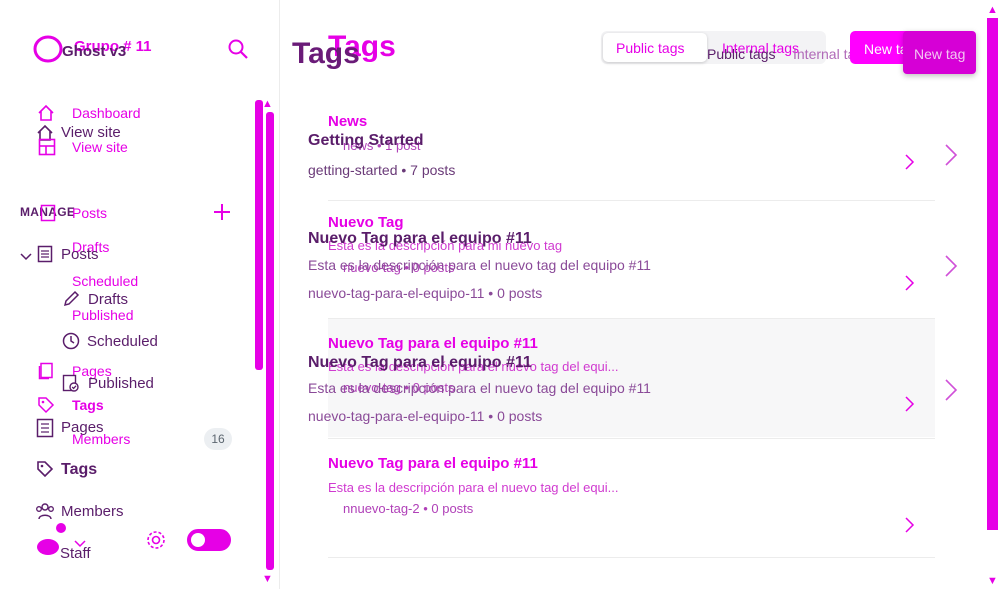 This screenshot has height=589, width=1000. I want to click on clock-icon, so click(71, 341).